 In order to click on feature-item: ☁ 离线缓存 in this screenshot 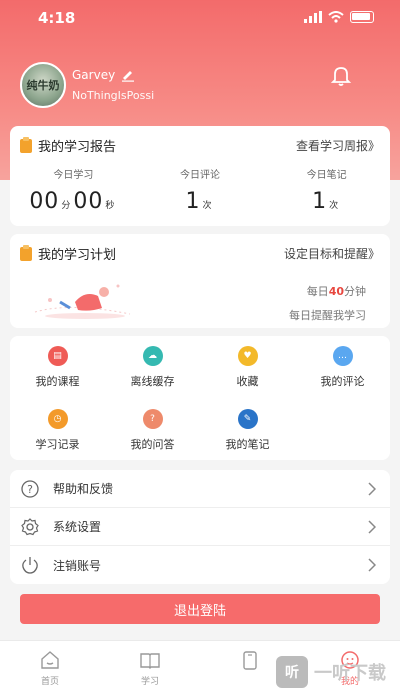, I will do `click(152, 367)`.